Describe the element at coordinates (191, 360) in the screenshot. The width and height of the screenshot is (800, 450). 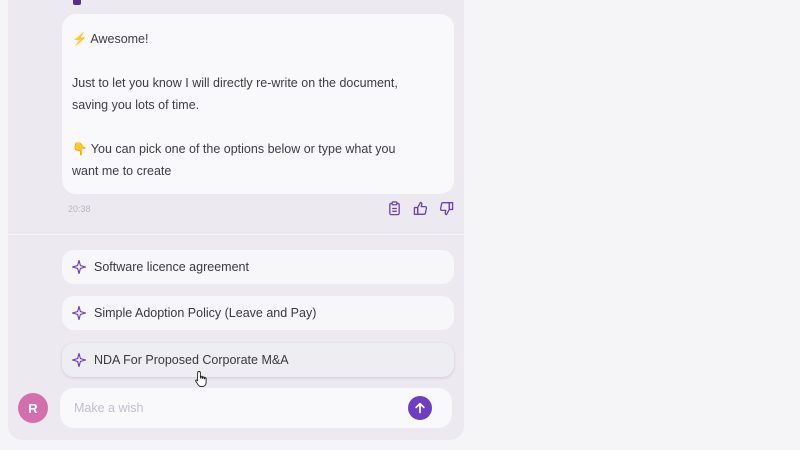
I see `option-label: NDA For Proposed Corporate M&A` at that location.